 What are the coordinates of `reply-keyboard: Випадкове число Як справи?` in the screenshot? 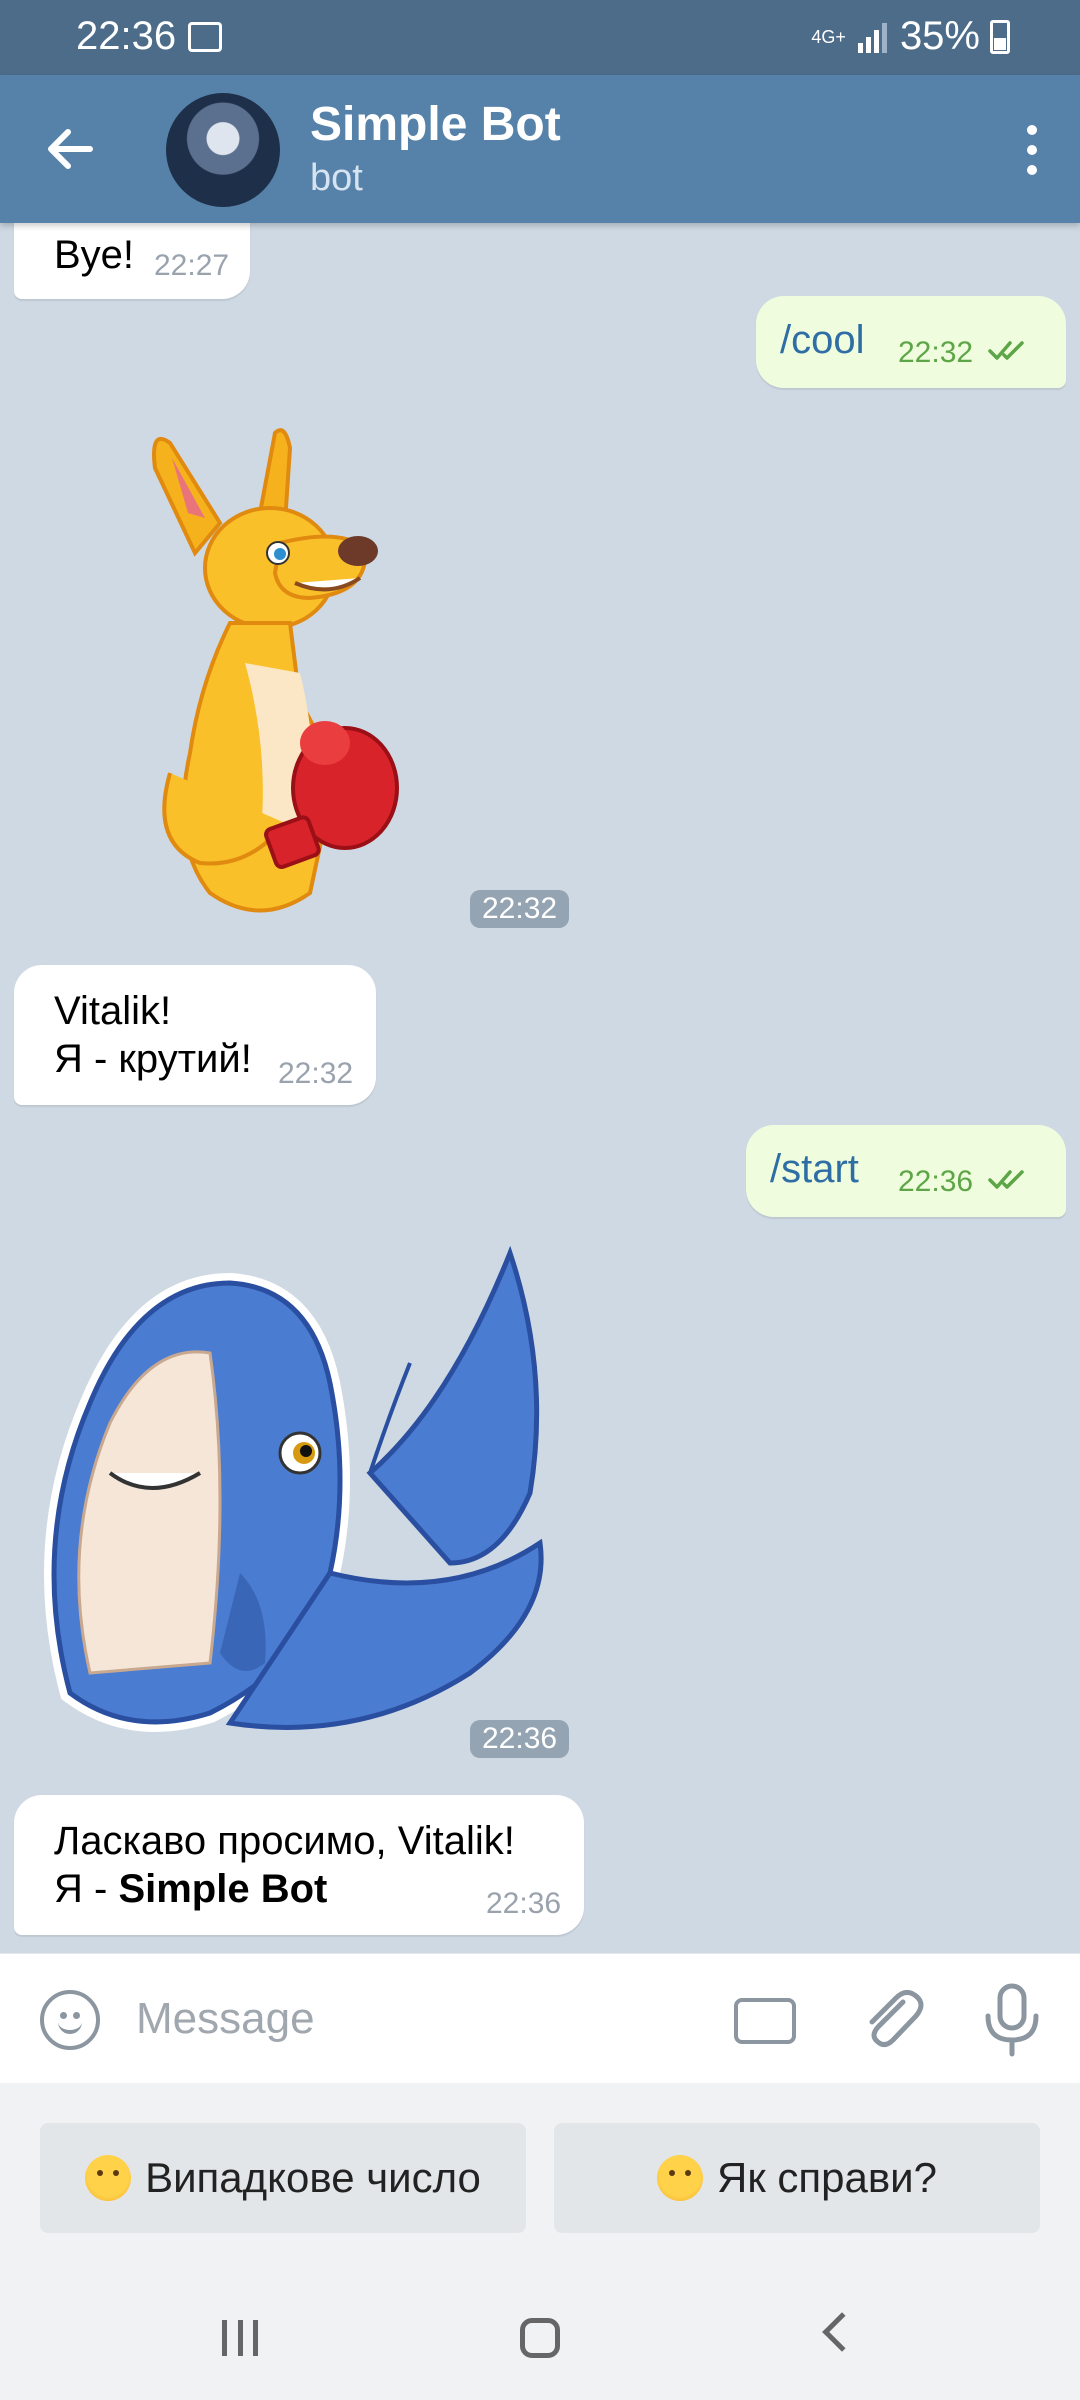 It's located at (540, 2181).